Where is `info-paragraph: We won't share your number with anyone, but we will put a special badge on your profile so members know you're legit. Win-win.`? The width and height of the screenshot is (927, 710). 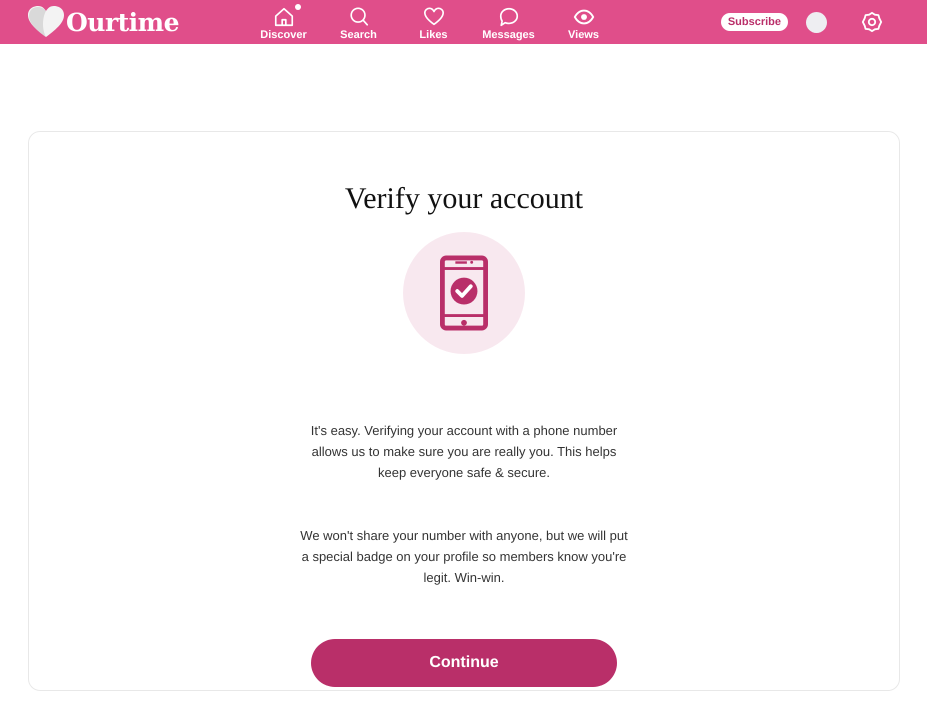 info-paragraph: We won't share your number with anyone, but we will put a special badge on your profile so members know you're legit. Win-win. is located at coordinates (464, 557).